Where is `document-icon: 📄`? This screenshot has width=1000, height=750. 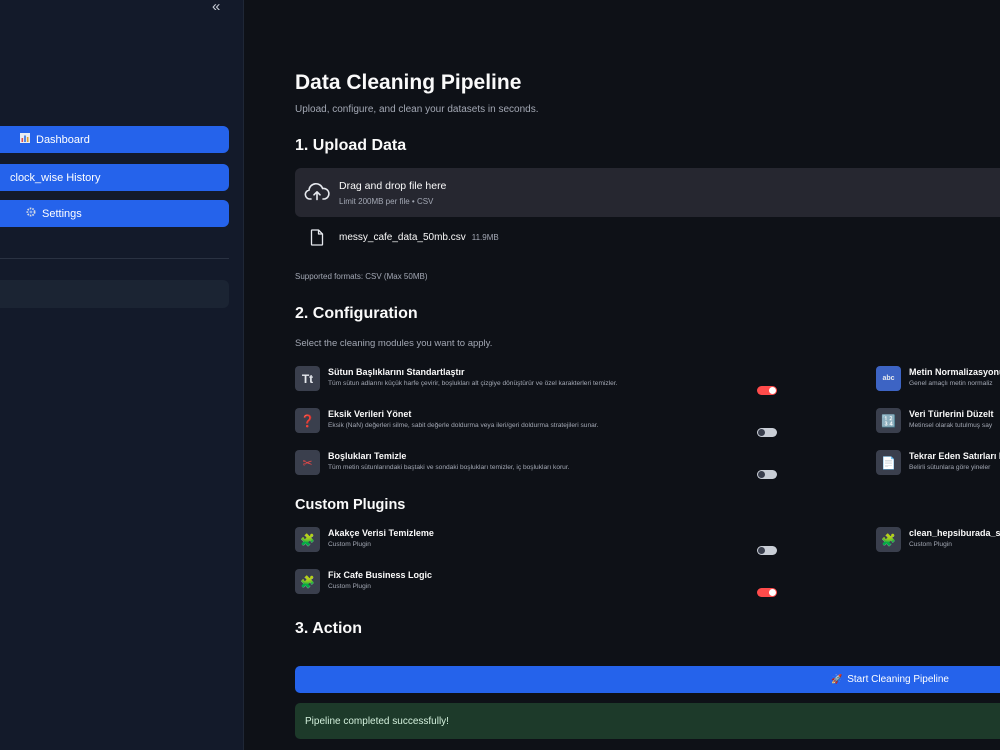
document-icon: 📄 is located at coordinates (888, 462).